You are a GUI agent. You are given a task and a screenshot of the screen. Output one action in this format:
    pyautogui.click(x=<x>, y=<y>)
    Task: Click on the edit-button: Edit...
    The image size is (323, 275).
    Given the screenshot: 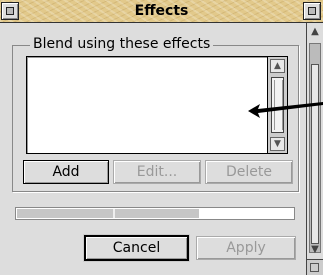 What is the action you would take?
    pyautogui.click(x=157, y=172)
    